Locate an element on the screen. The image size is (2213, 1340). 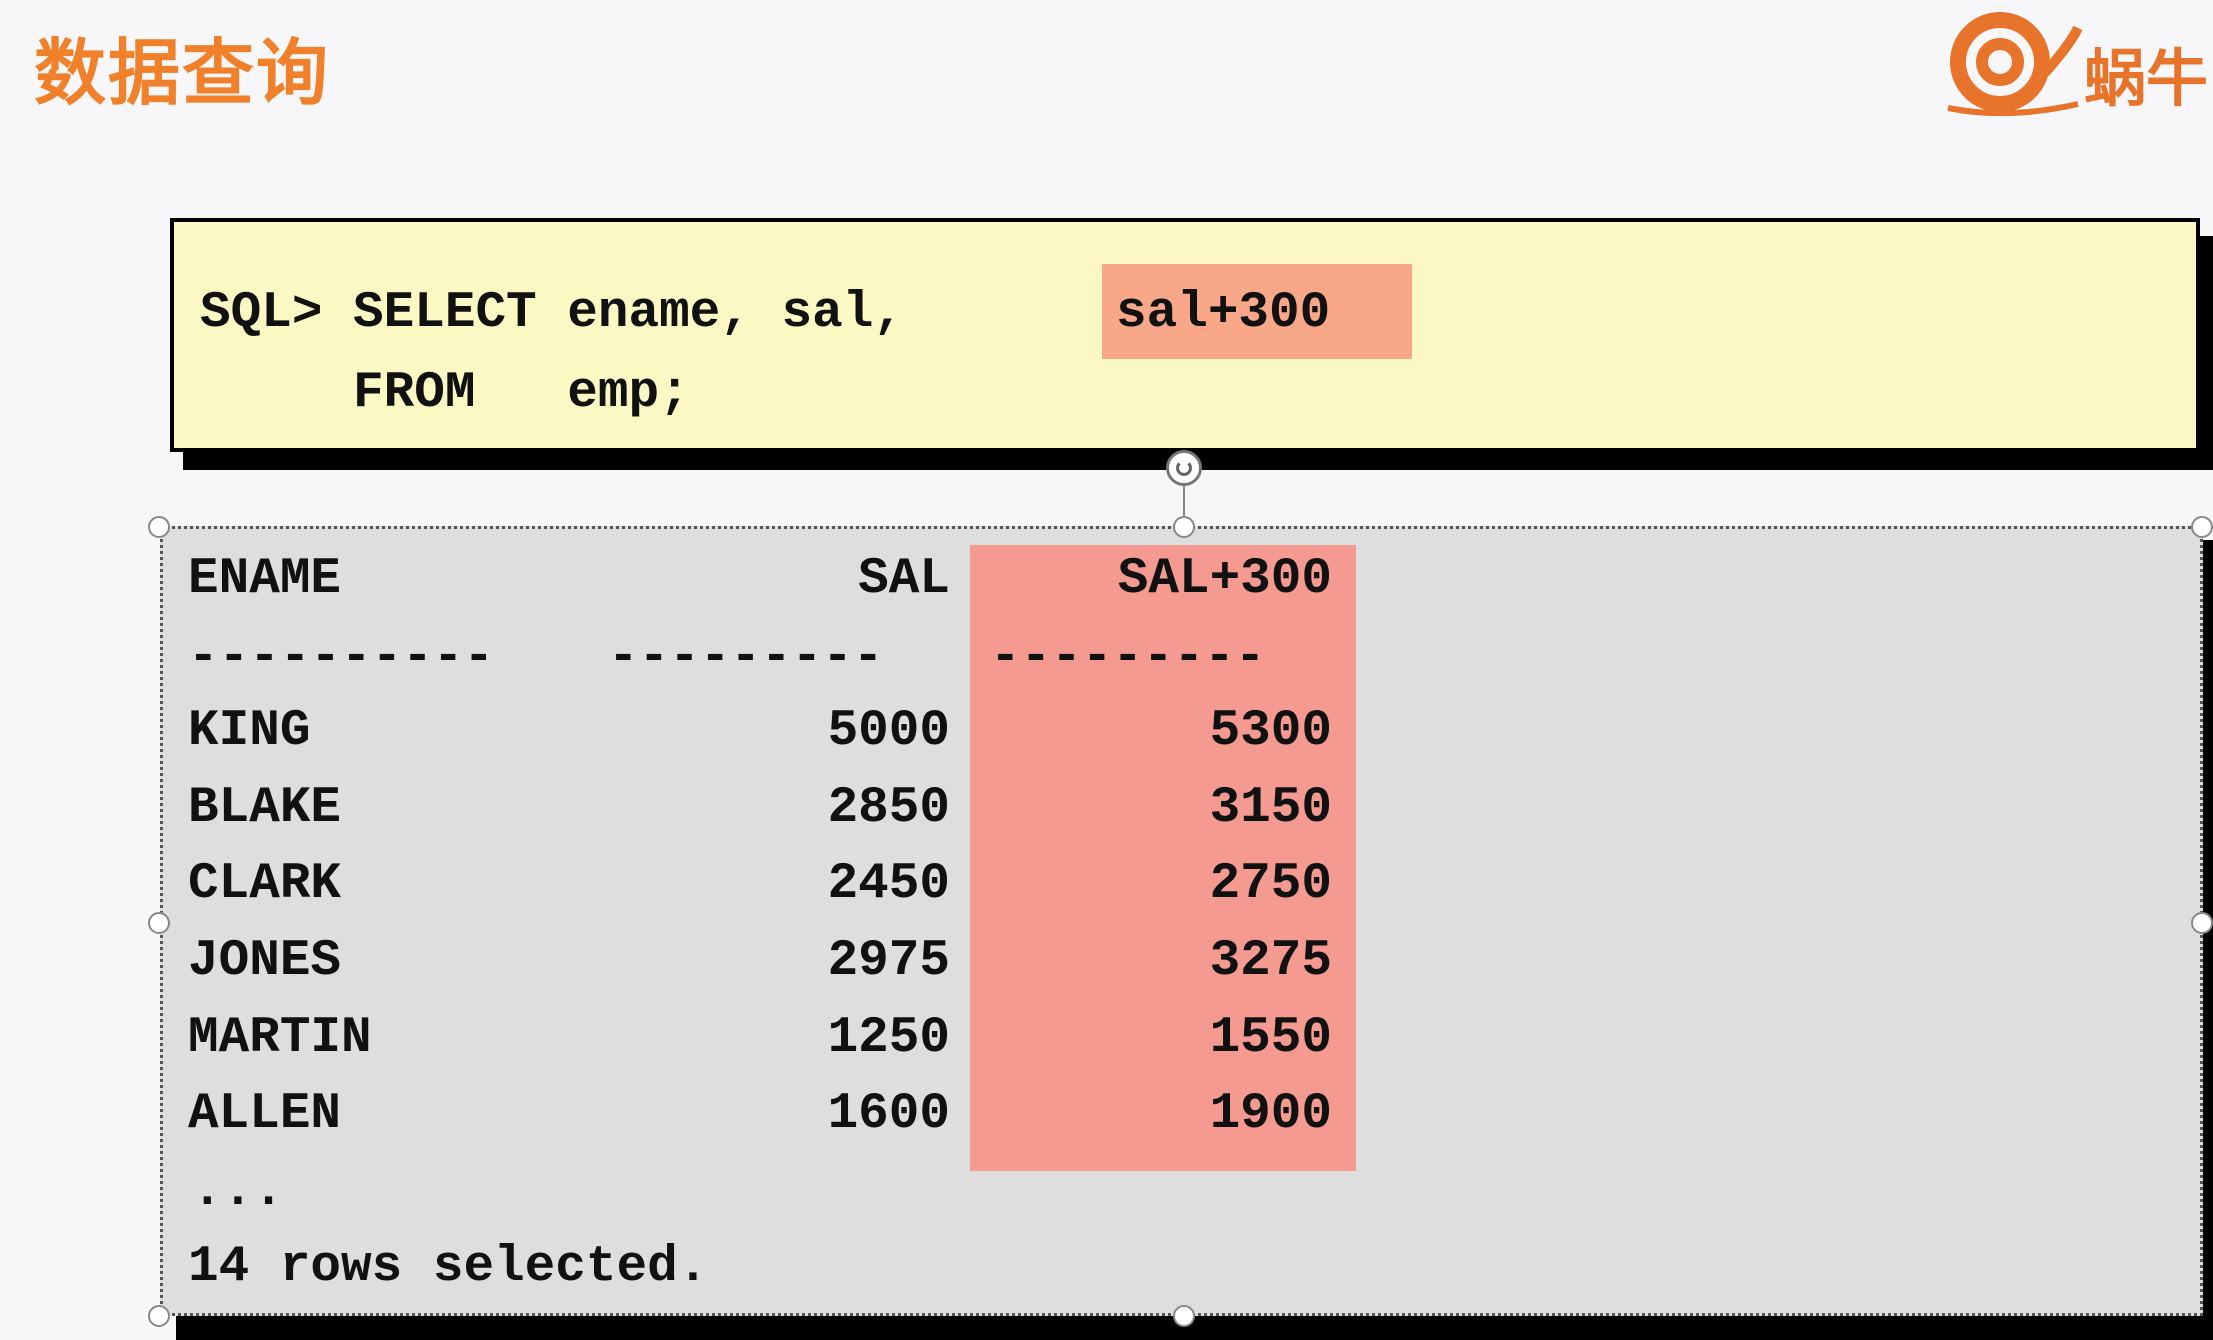
cell-sal: 2975 is located at coordinates (888, 961).